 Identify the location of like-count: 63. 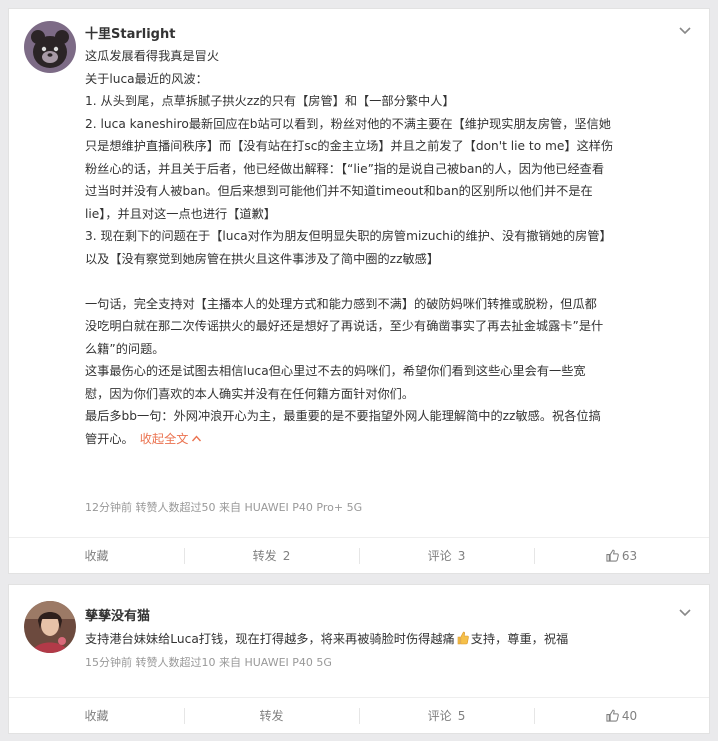
(629, 555).